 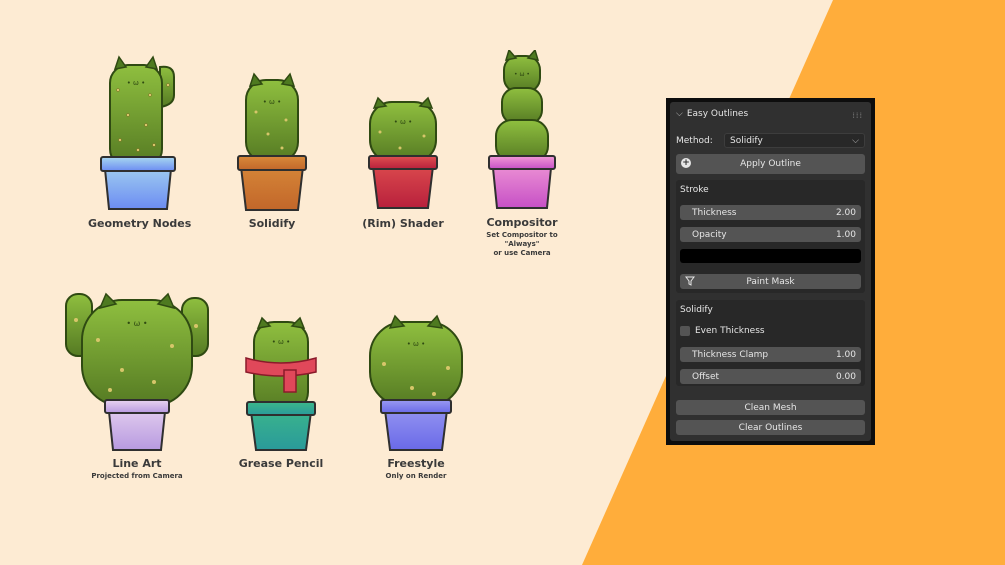 I want to click on clear-outlines-label: Clear Outlines, so click(x=770, y=427).